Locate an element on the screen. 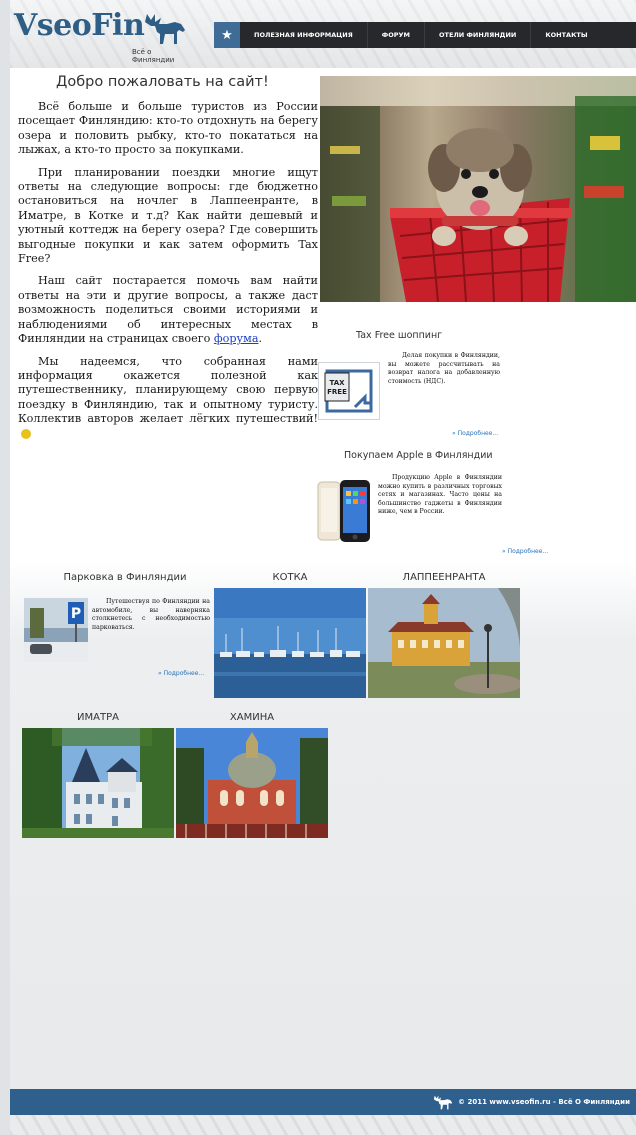 This screenshot has width=636, height=1135. nav-item-forum: форум is located at coordinates (396, 35).